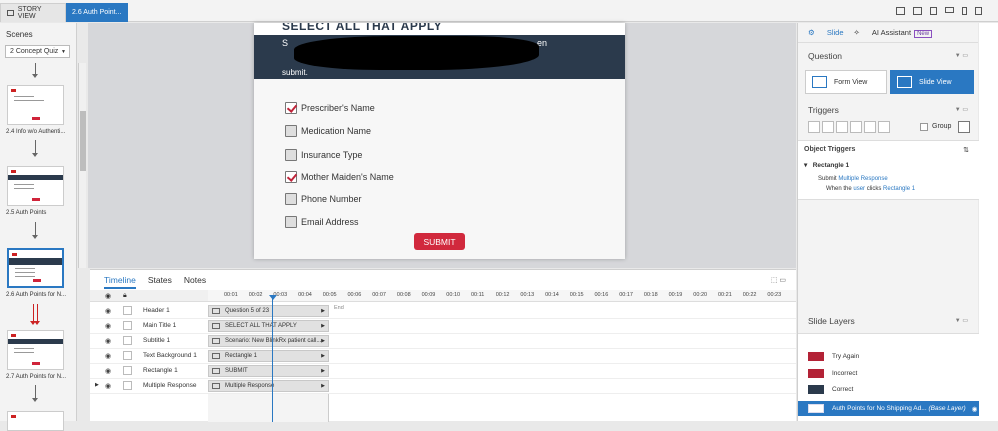 The image size is (998, 431). Describe the element at coordinates (323, 199) in the screenshot. I see `choice-phone-number: Phone Number` at that location.